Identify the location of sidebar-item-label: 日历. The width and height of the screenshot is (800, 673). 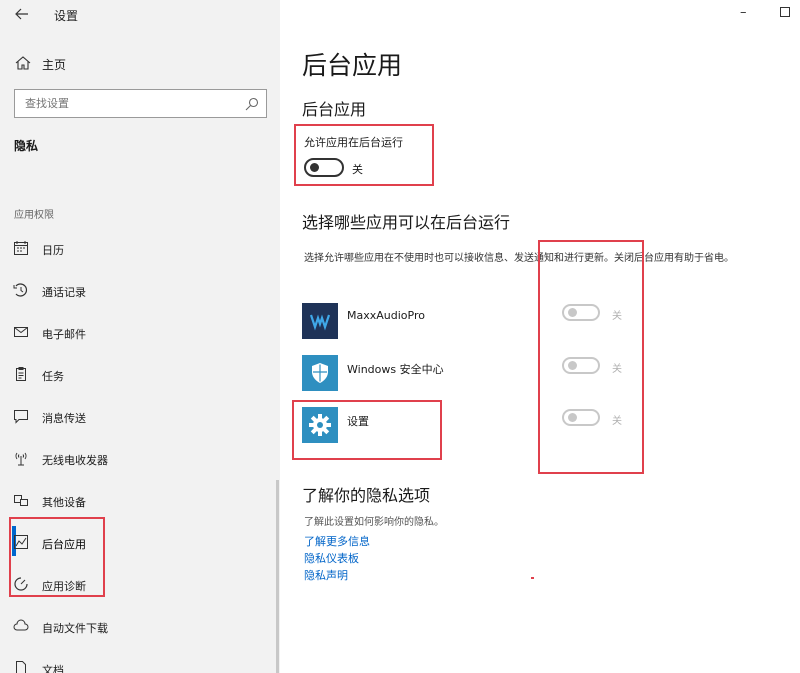
(53, 250).